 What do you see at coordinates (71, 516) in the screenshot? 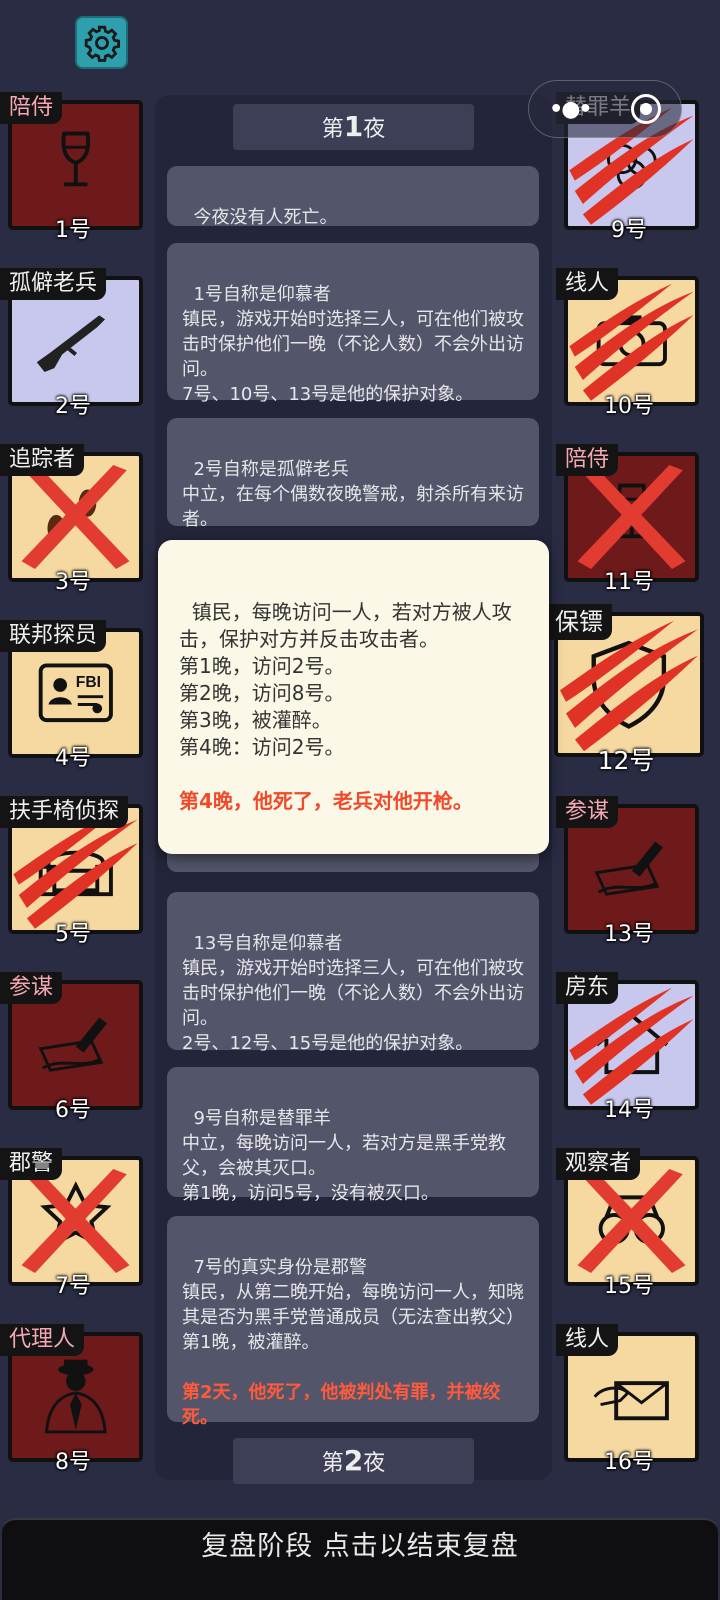
I see `footprints-icon` at bounding box center [71, 516].